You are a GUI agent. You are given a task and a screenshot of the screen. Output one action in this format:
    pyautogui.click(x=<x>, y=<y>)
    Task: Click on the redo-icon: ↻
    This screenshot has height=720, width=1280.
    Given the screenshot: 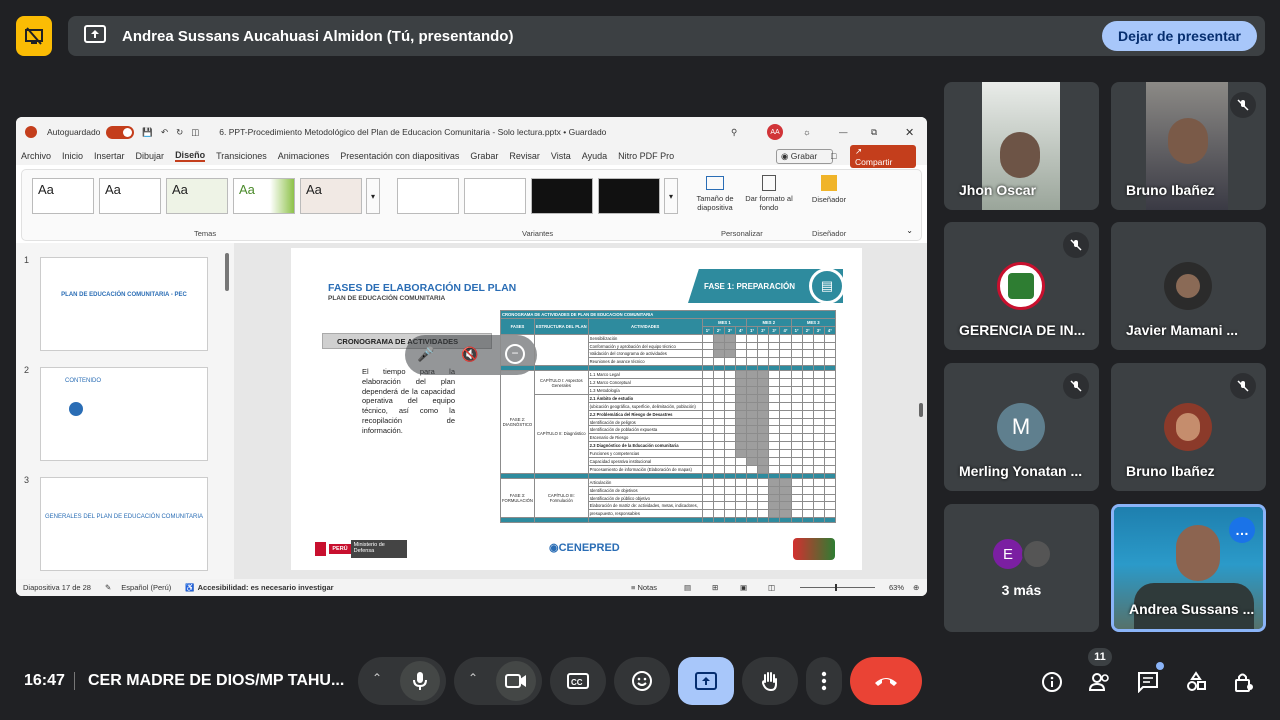 What is the action you would take?
    pyautogui.click(x=179, y=132)
    